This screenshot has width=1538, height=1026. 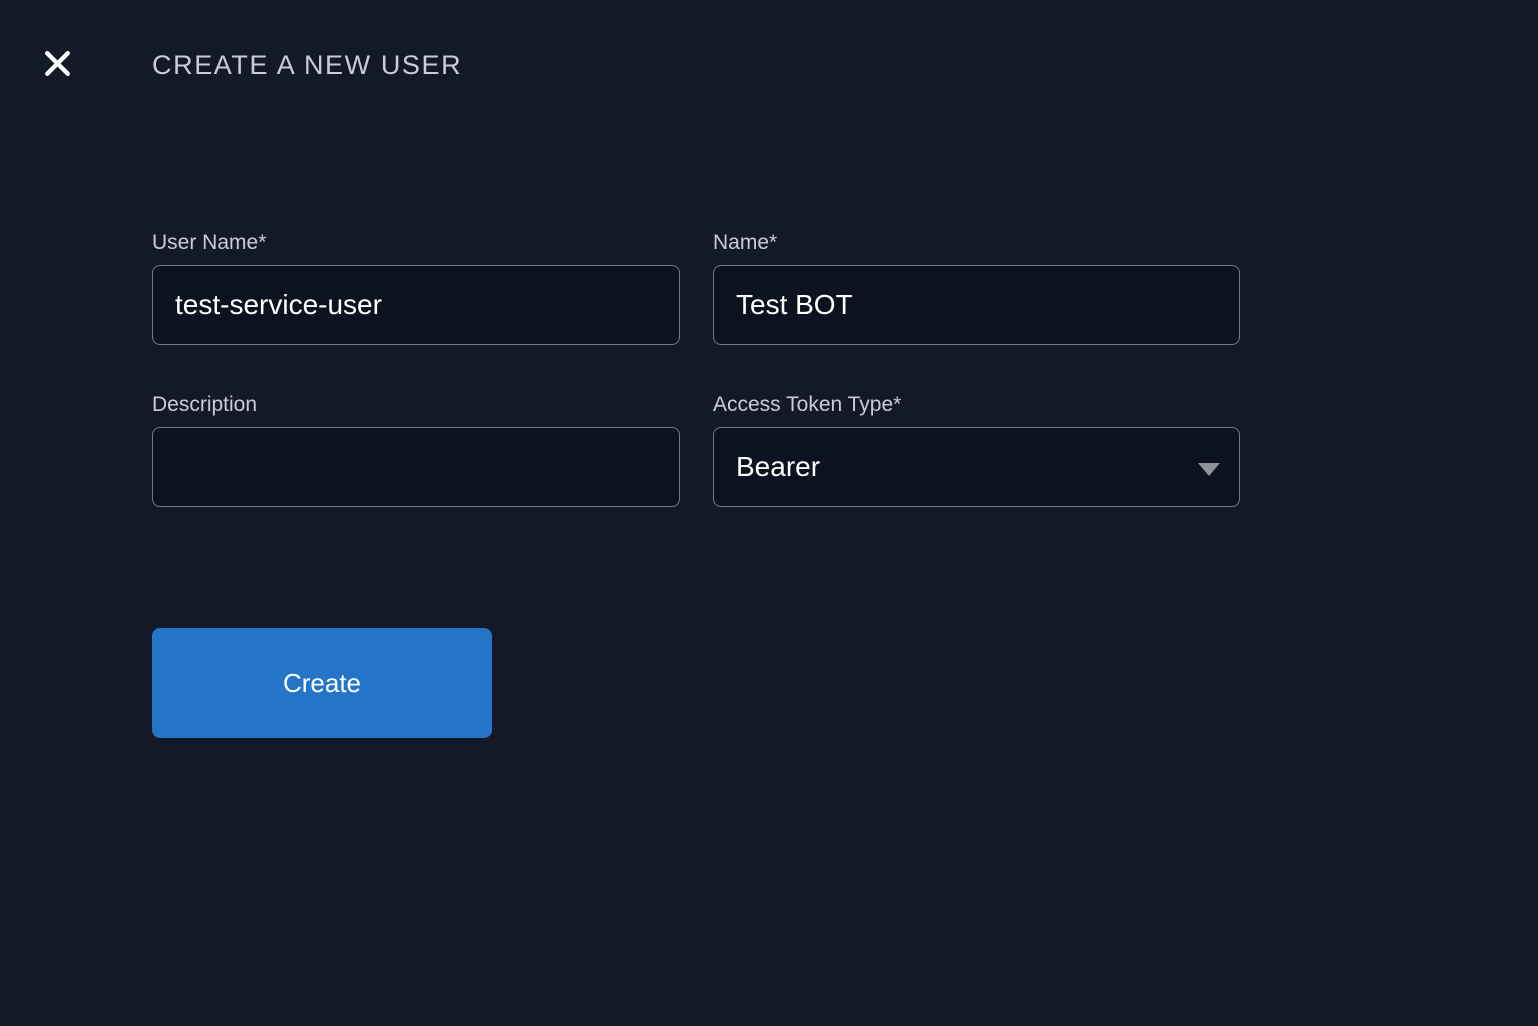 I want to click on name-input, so click(x=976, y=305).